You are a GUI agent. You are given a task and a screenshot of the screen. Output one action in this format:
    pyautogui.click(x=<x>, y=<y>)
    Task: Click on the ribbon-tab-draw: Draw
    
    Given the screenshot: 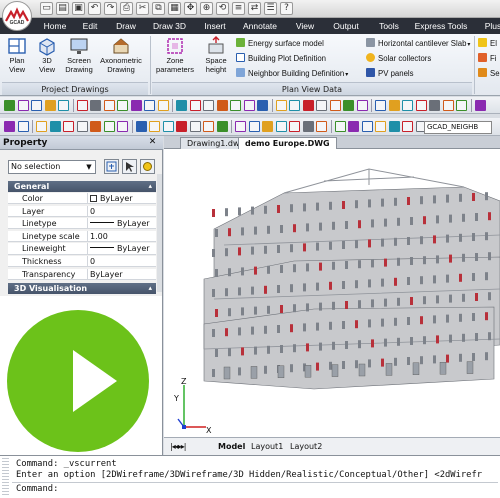 What is the action you would take?
    pyautogui.click(x=126, y=26)
    